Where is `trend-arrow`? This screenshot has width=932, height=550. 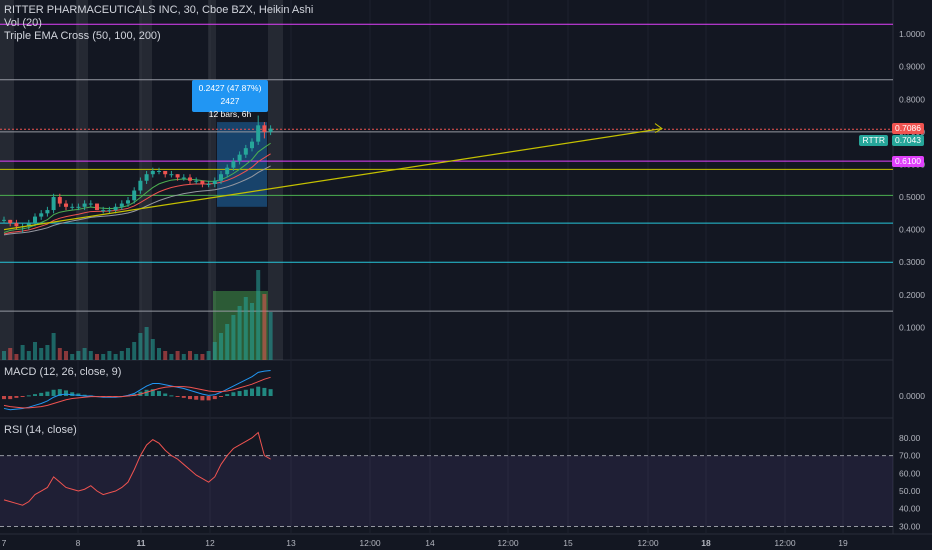 trend-arrow is located at coordinates (658, 128).